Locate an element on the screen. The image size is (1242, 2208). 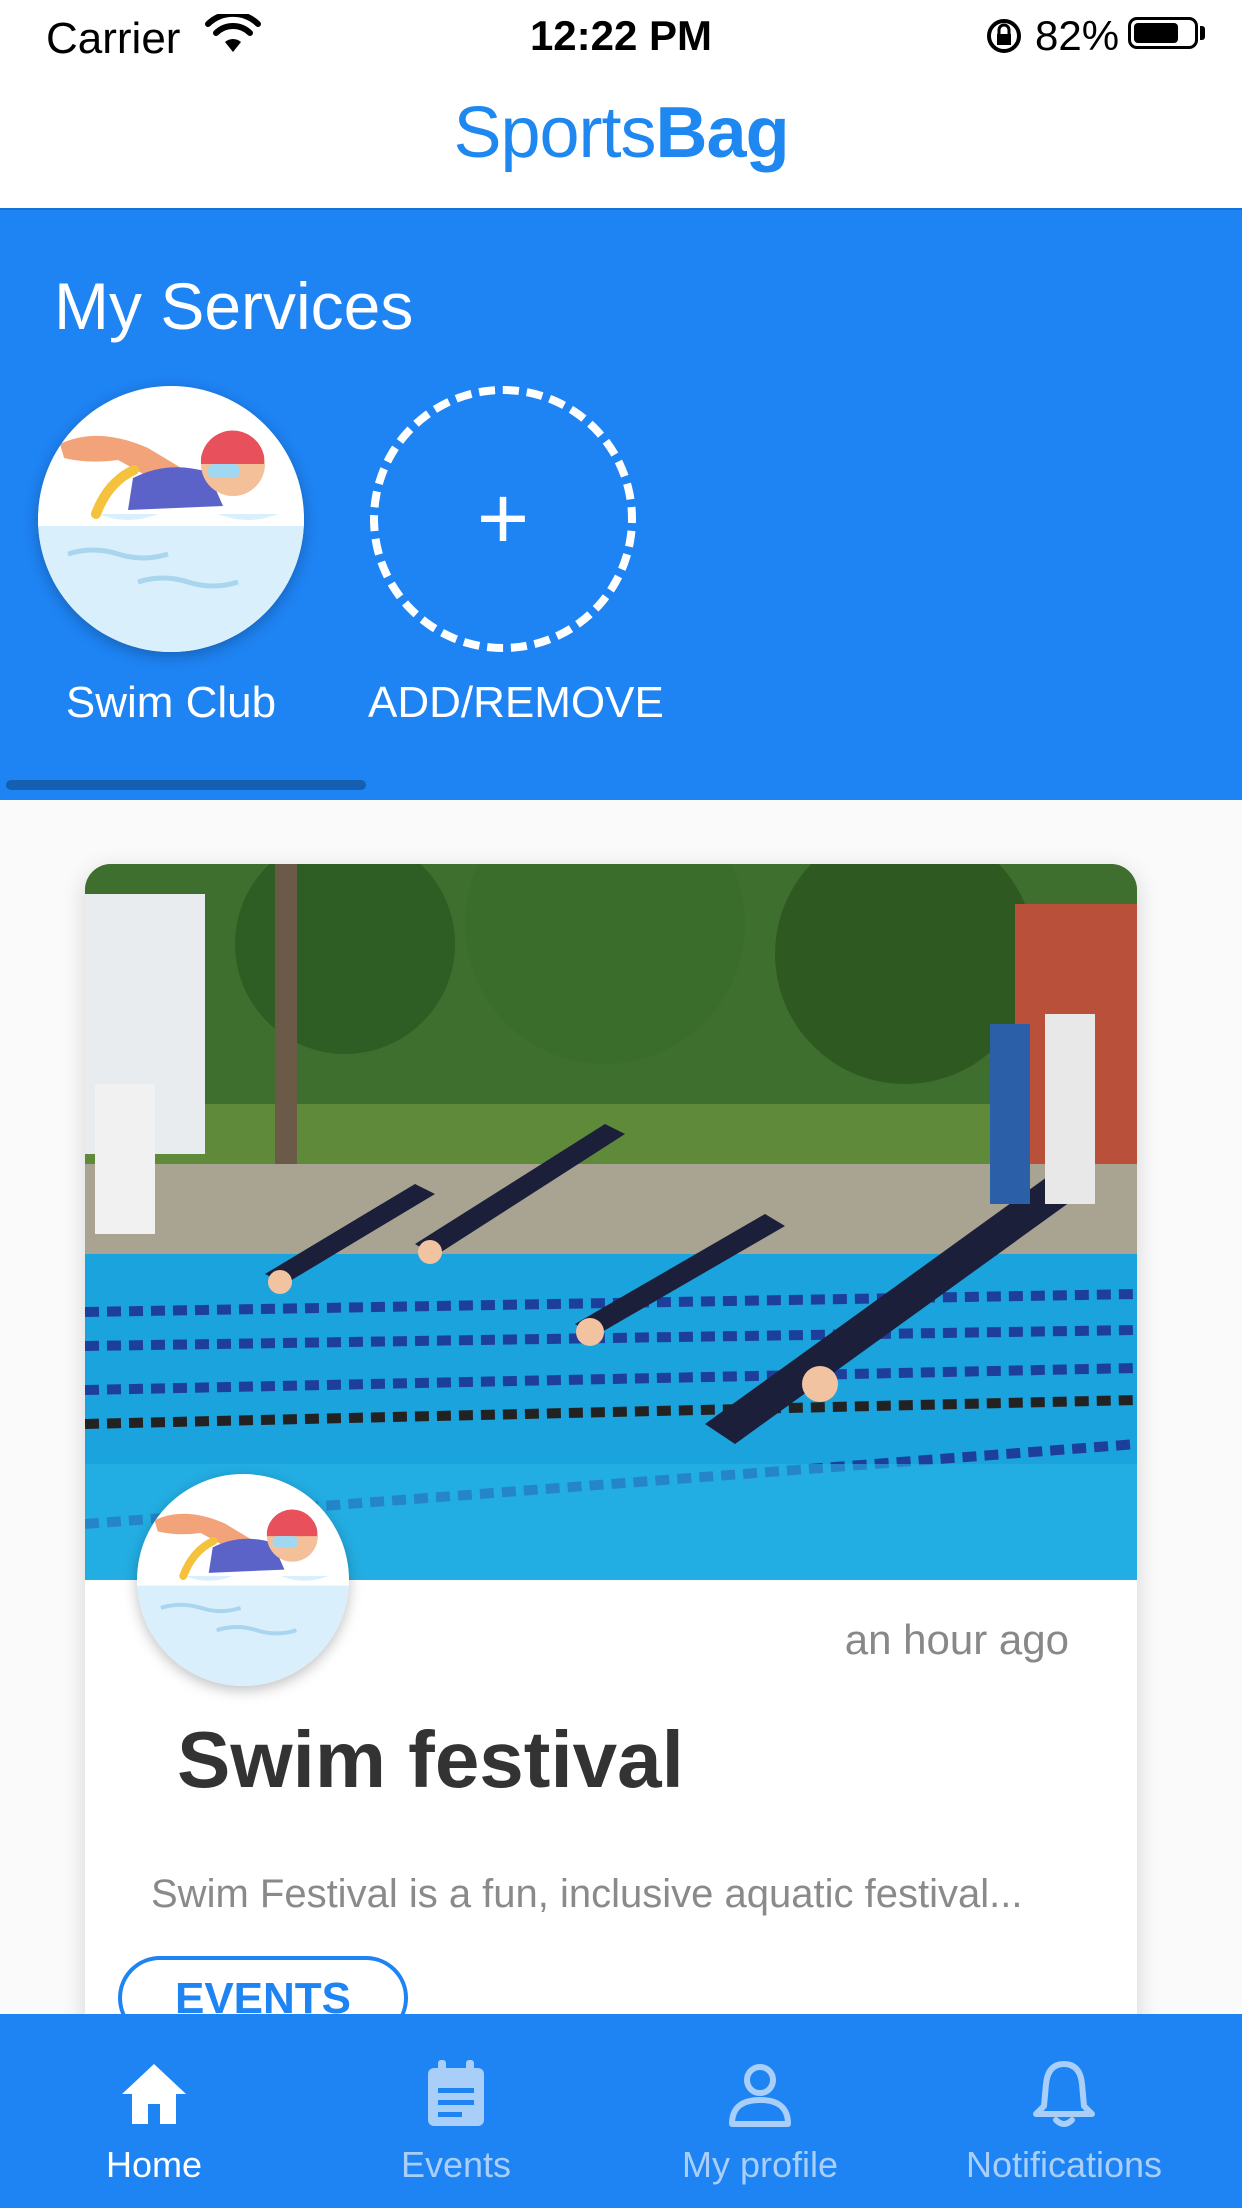
battery-icon is located at coordinates (1163, 33).